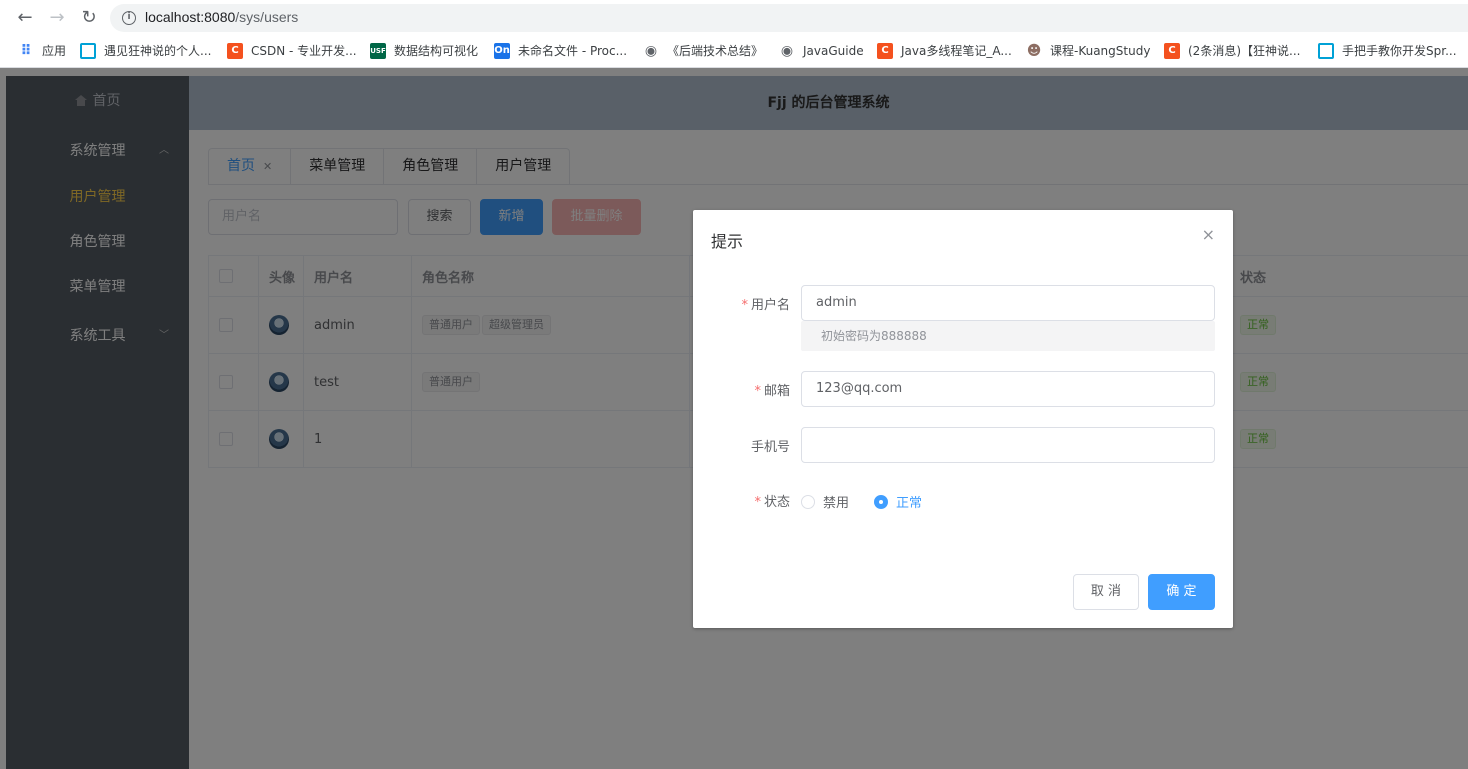  I want to click on username-label: * 用户名, so click(765, 305).